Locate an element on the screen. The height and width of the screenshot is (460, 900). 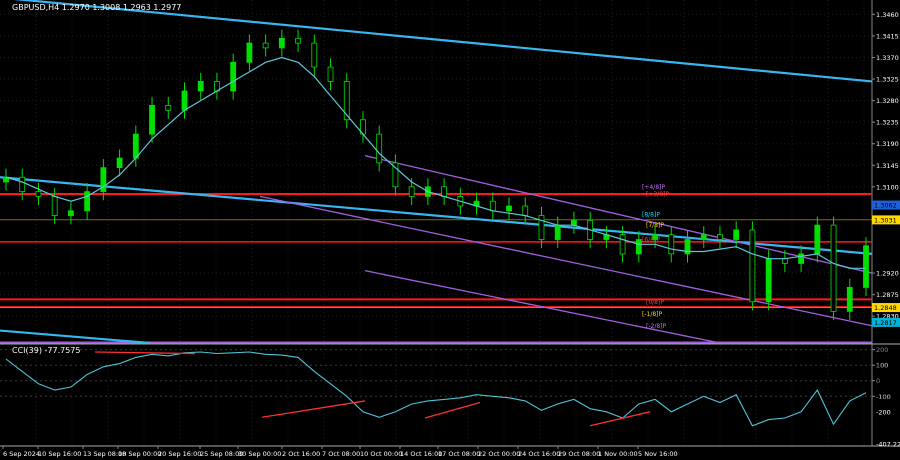
cci-tick-label: -407.229 is located at coordinates (888, 445).